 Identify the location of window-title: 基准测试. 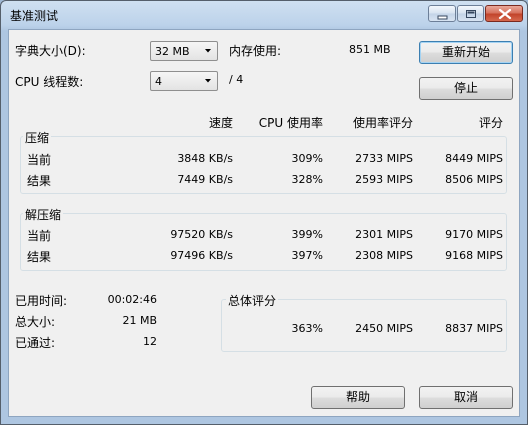
(34, 16).